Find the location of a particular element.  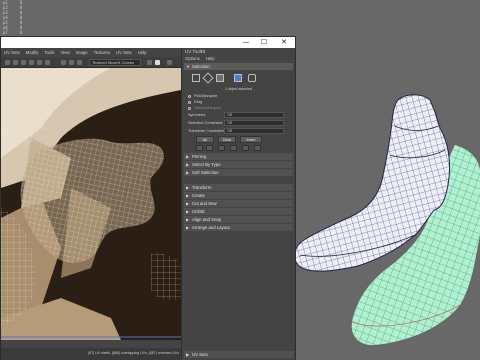

toolkit-menu-help: Help is located at coordinates (210, 58).